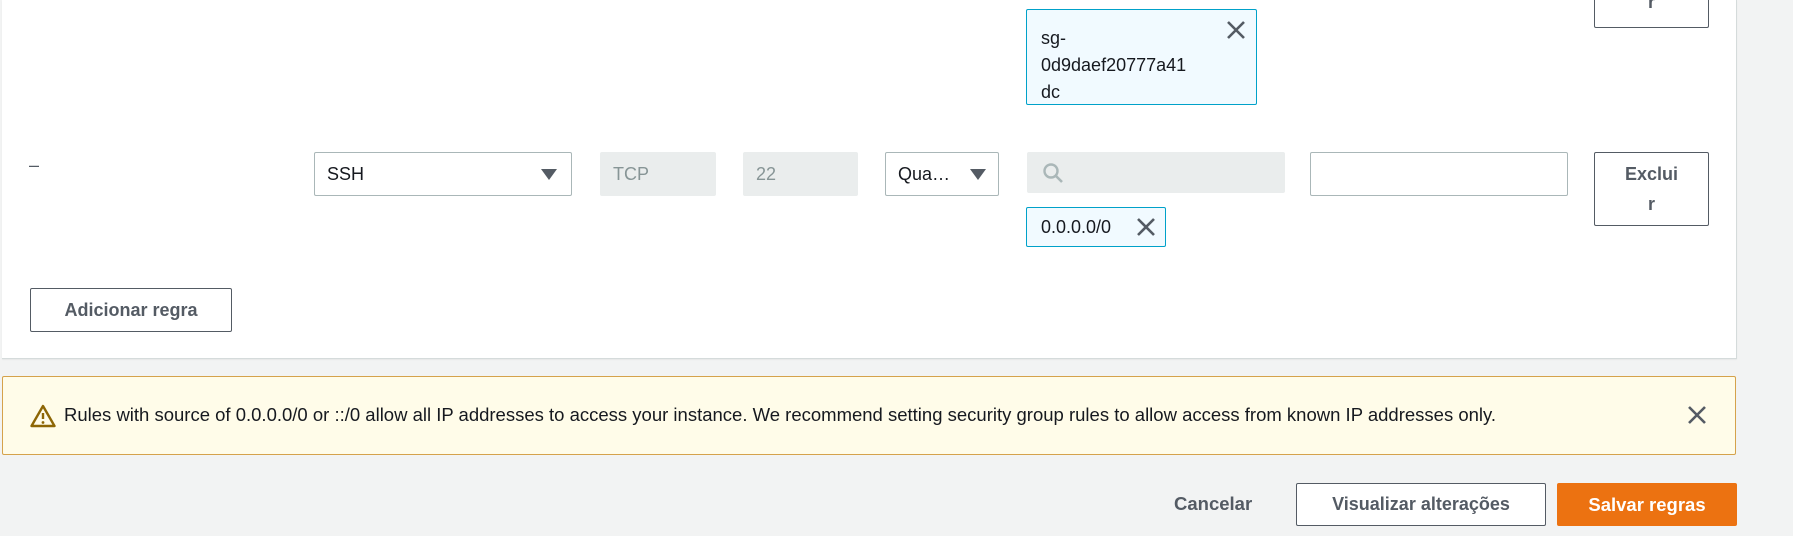 This screenshot has width=1793, height=536. I want to click on preview-changes-button: Visualizar alterações, so click(1421, 504).